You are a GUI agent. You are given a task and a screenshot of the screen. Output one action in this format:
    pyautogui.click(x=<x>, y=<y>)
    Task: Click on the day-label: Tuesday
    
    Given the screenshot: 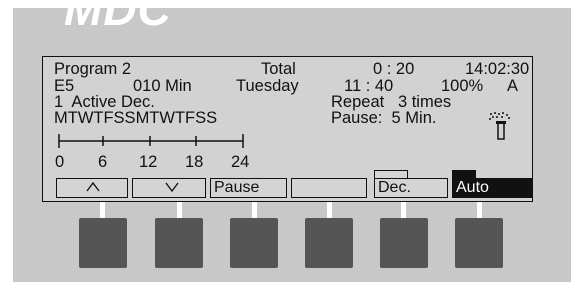 What is the action you would take?
    pyautogui.click(x=267, y=86)
    